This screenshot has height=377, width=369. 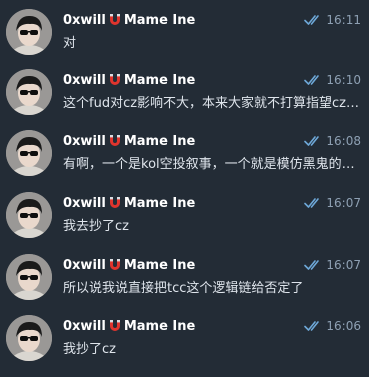 I want to click on message-text: 这个fud对cz影响不大，本来大家就不打算指望cz亲自下场, so click(x=213, y=103).